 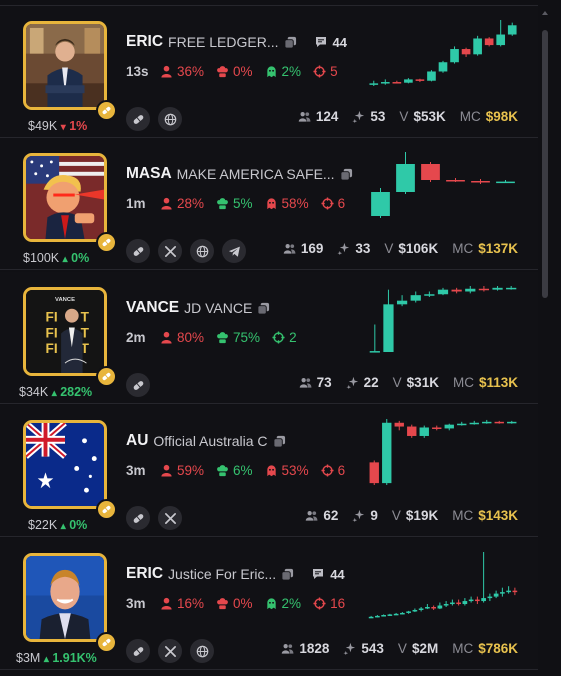 I want to click on top-holders-stat: 16%, so click(x=182, y=603).